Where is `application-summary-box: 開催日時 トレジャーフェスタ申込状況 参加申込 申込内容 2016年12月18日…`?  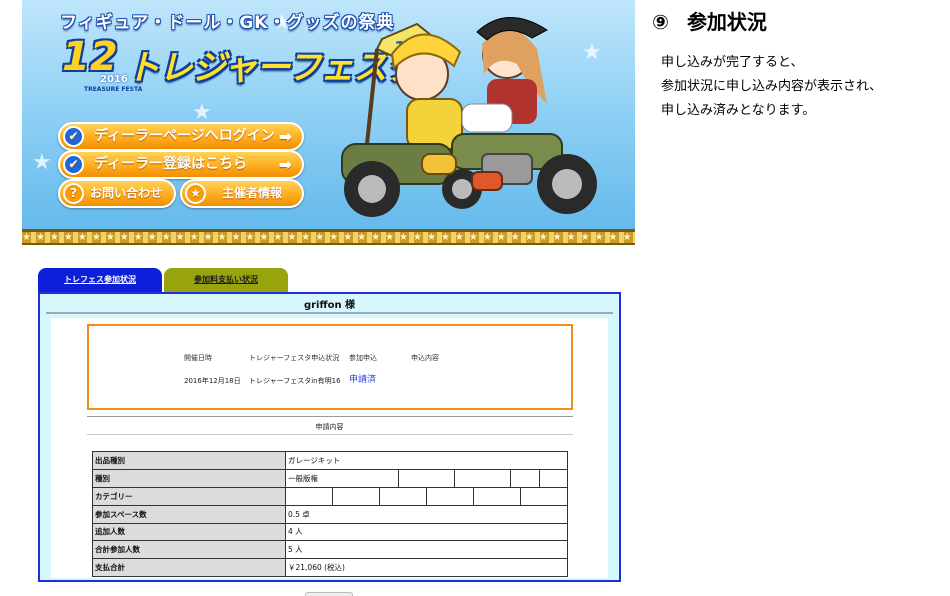
application-summary-box: 開催日時 トレジャーフェスタ申込状況 参加申込 申込内容 2016年12月18日… is located at coordinates (330, 367).